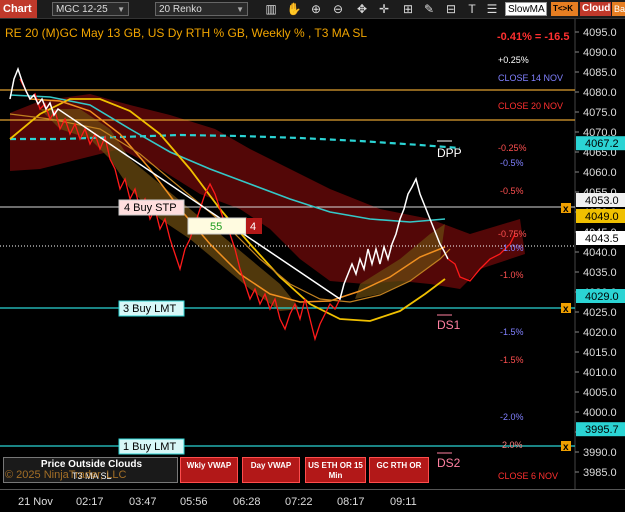  What do you see at coordinates (600, 113) in the screenshot?
I see `price-tick-label: 4075.0` at bounding box center [600, 113].